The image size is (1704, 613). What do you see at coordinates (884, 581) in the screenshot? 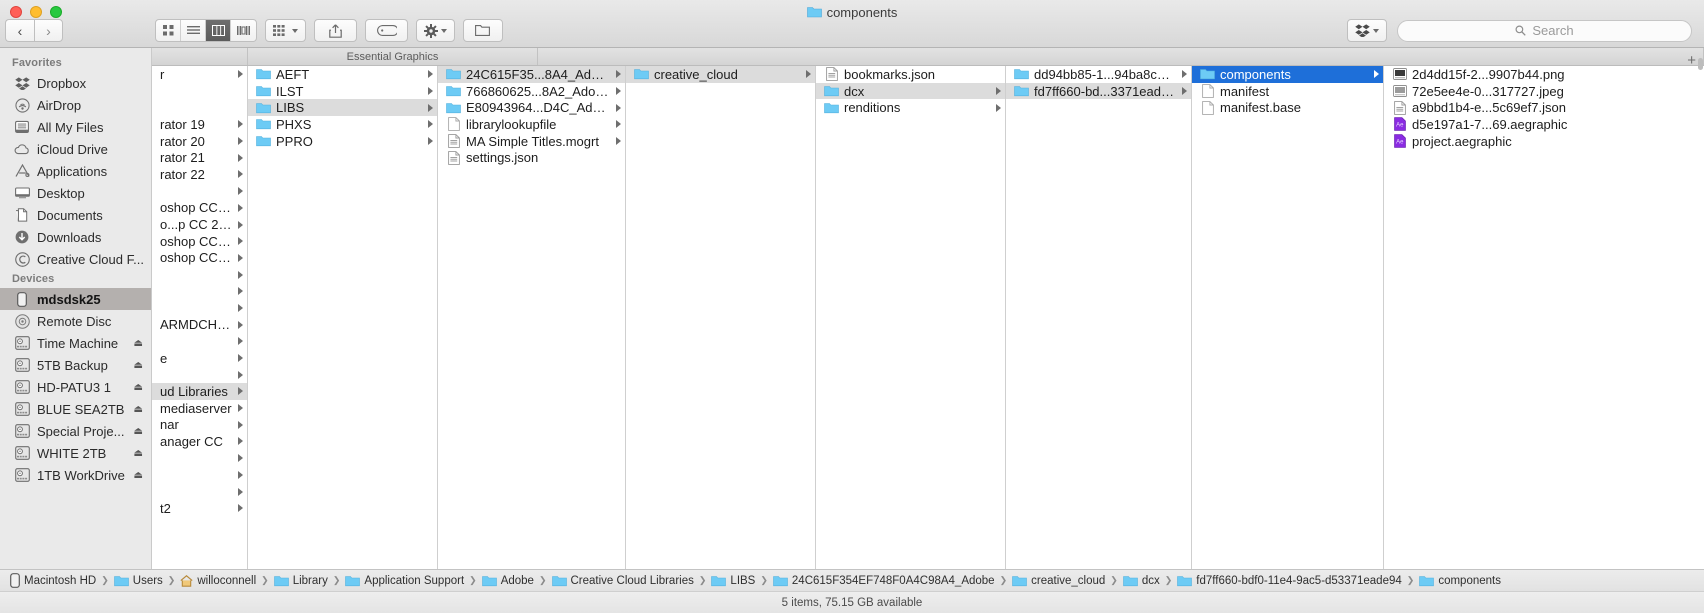
I see `path-item-24c615f354ef748f0a4c98a4-adobe: 24C615F354EF748F0A4C98A4_Adobe` at bounding box center [884, 581].